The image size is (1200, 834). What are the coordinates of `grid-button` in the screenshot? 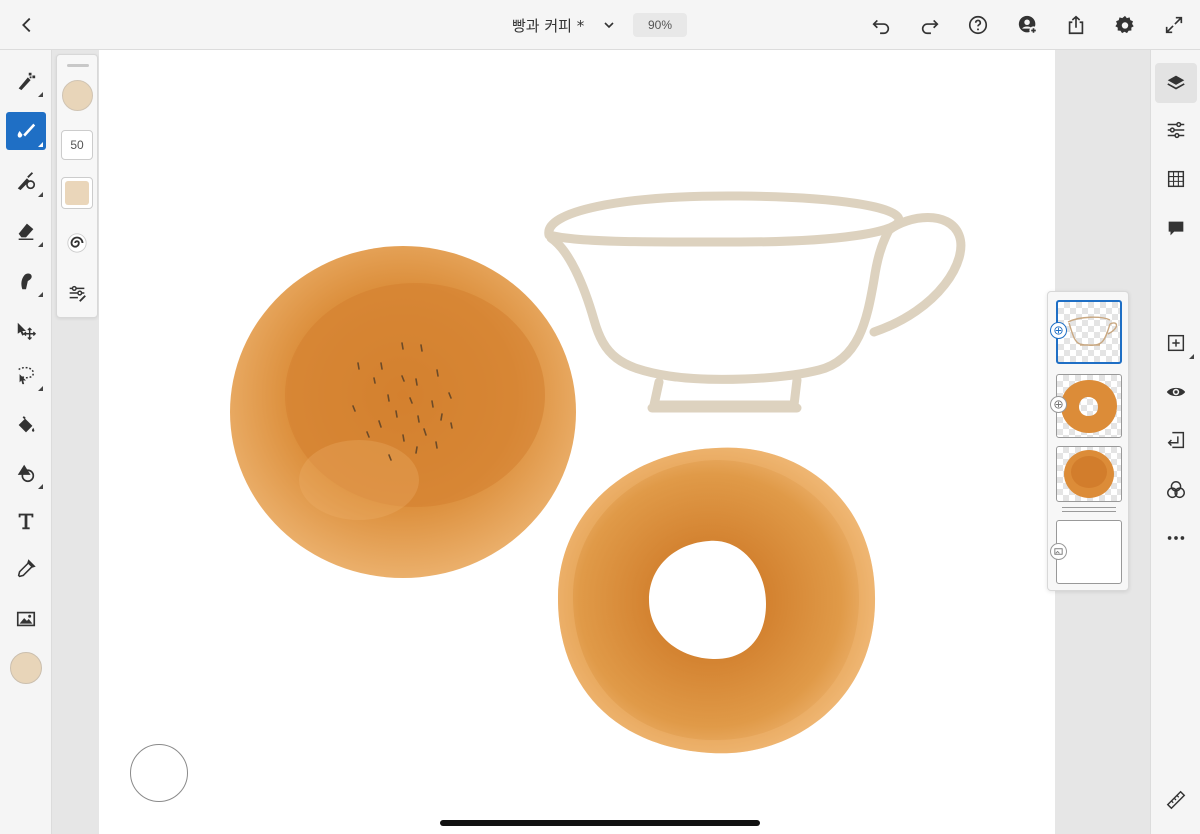 It's located at (1176, 179).